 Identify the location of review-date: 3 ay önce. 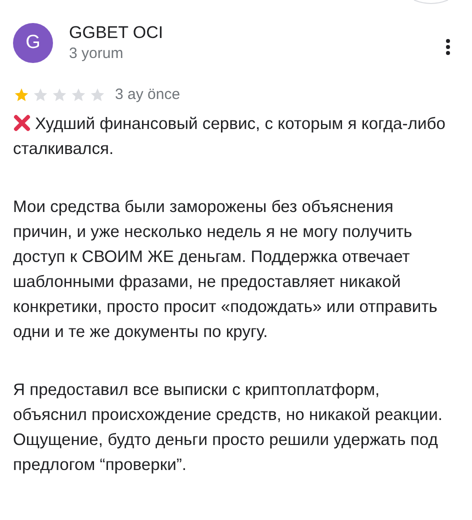
(147, 94).